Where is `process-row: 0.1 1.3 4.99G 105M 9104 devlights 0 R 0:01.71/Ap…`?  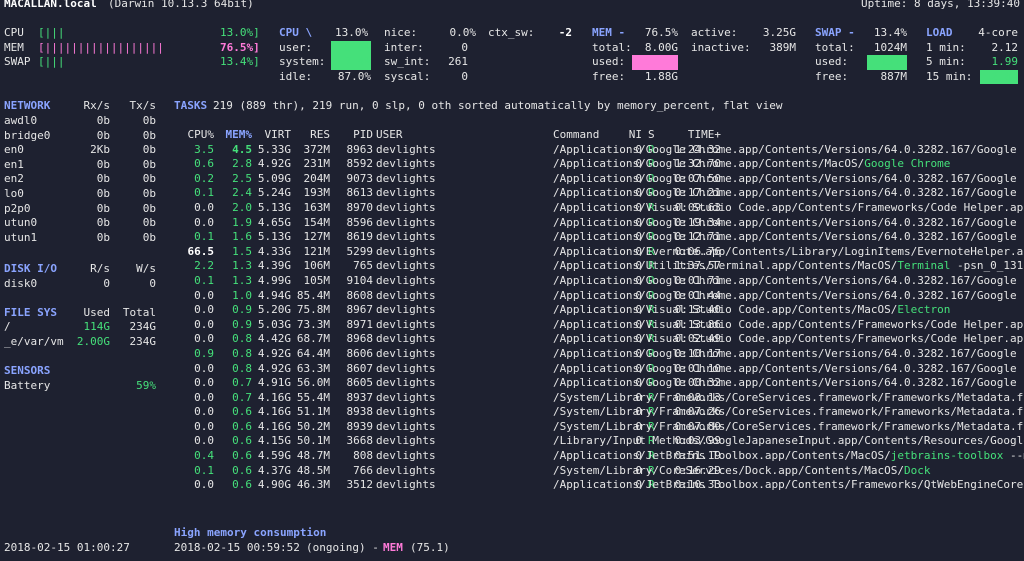
process-row: 0.1 1.3 4.99G 105M 9104 devlights 0 R 0:01.71/Ap… is located at coordinates (599, 281).